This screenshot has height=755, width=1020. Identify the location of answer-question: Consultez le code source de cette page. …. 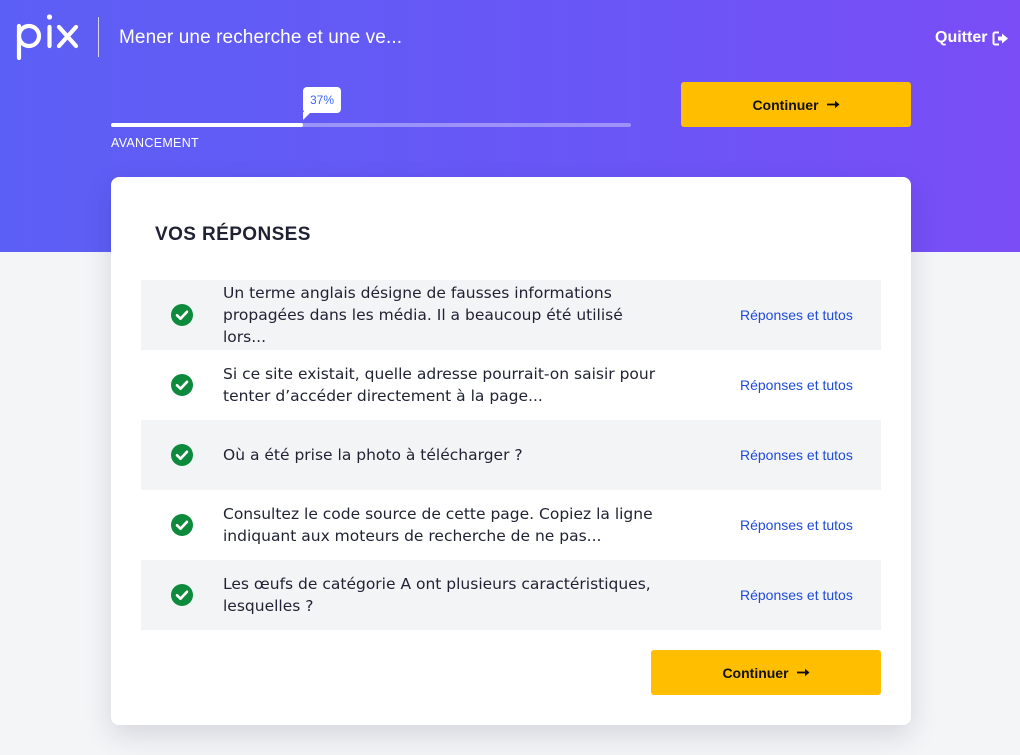
(443, 525).